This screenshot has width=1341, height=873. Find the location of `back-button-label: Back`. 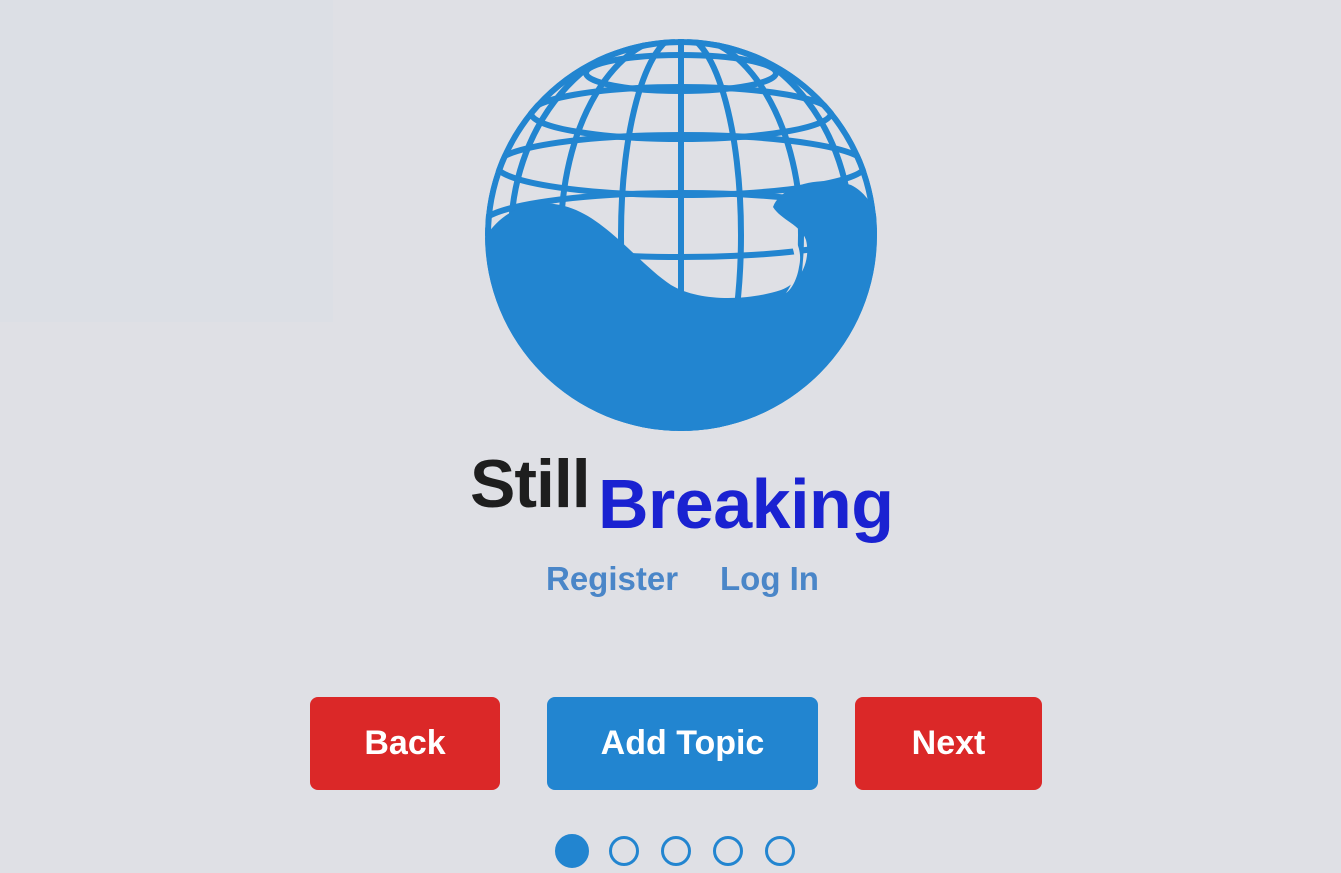

back-button-label: Back is located at coordinates (405, 743).